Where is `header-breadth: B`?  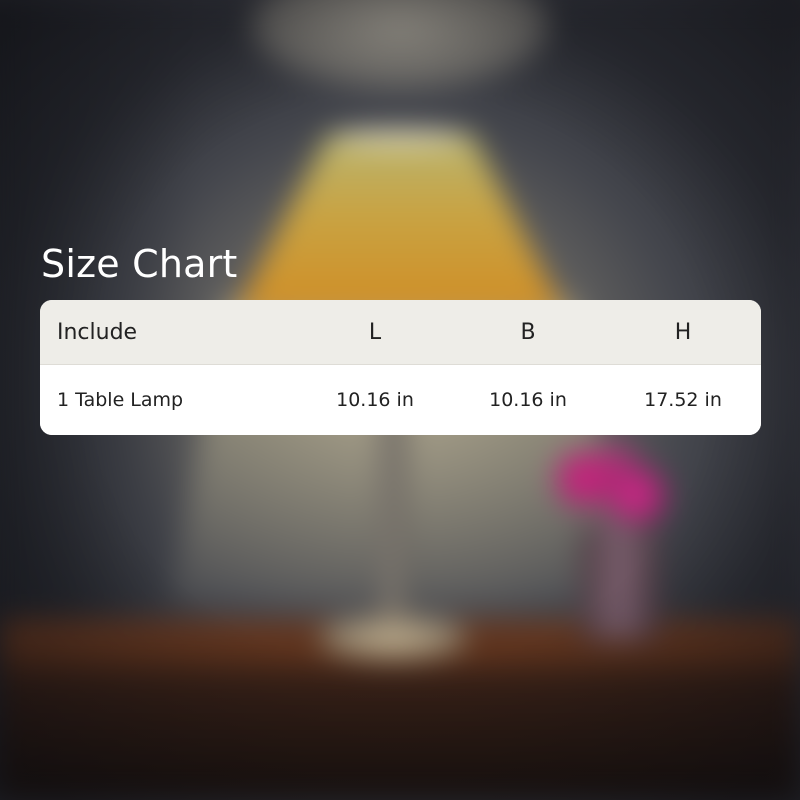 header-breadth: B is located at coordinates (528, 332).